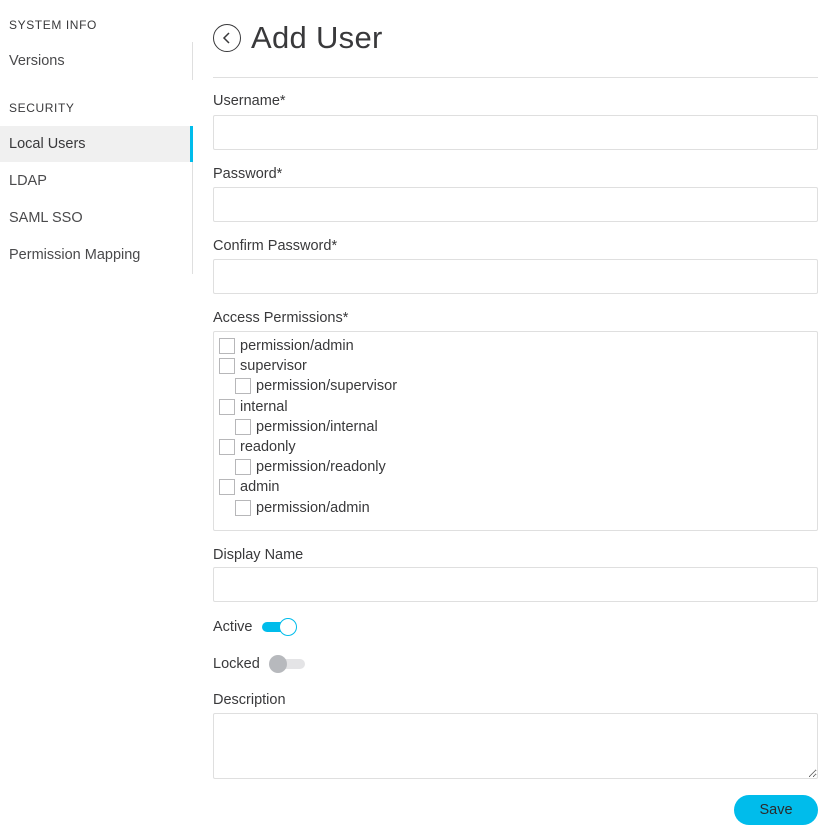 The height and width of the screenshot is (832, 833). I want to click on permission-label: permission/readonly, so click(321, 467).